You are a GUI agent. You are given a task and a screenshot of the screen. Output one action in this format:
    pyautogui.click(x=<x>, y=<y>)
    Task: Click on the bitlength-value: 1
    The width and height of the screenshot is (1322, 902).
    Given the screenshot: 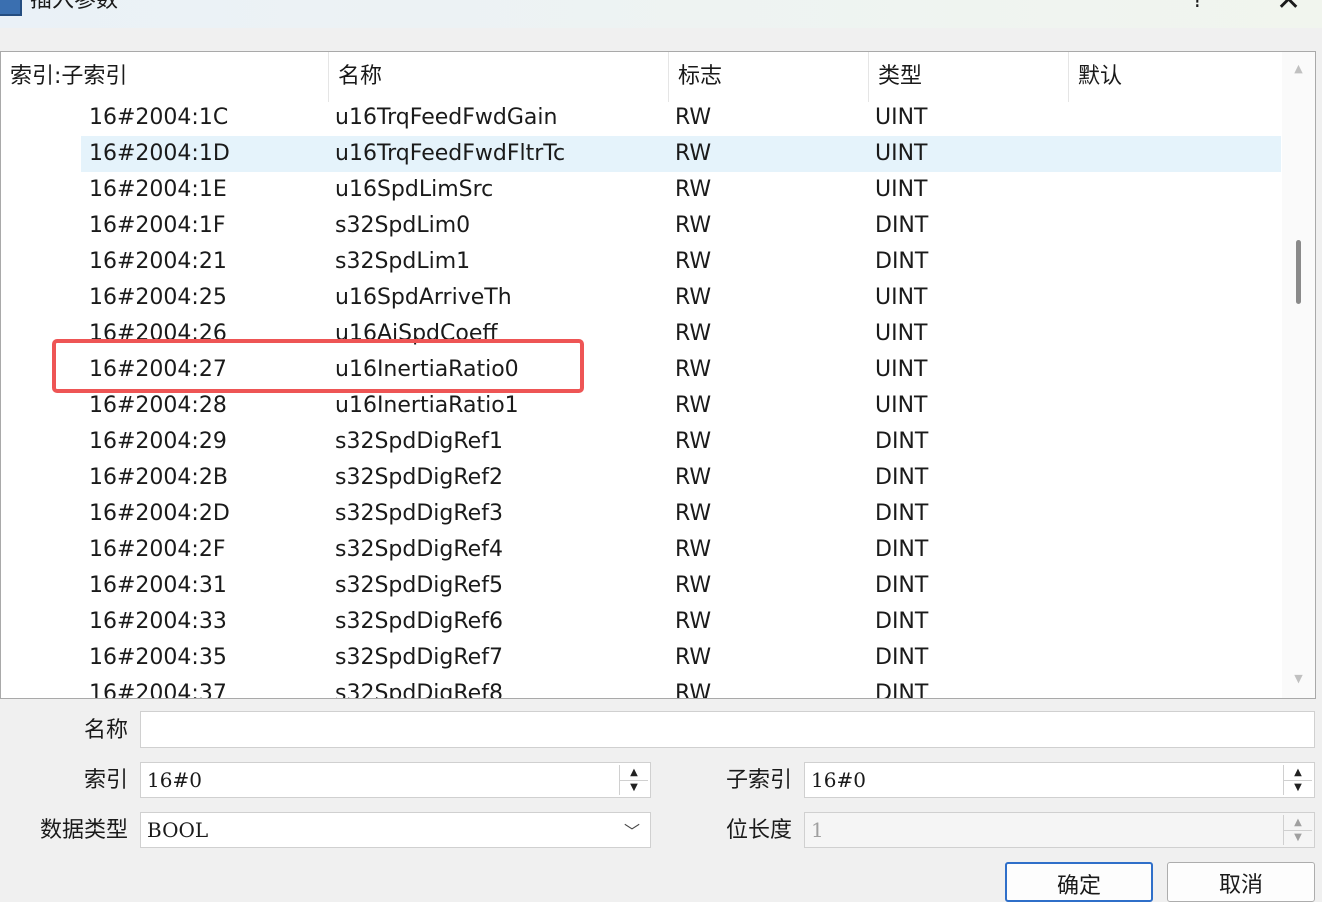 What is the action you would take?
    pyautogui.click(x=817, y=830)
    